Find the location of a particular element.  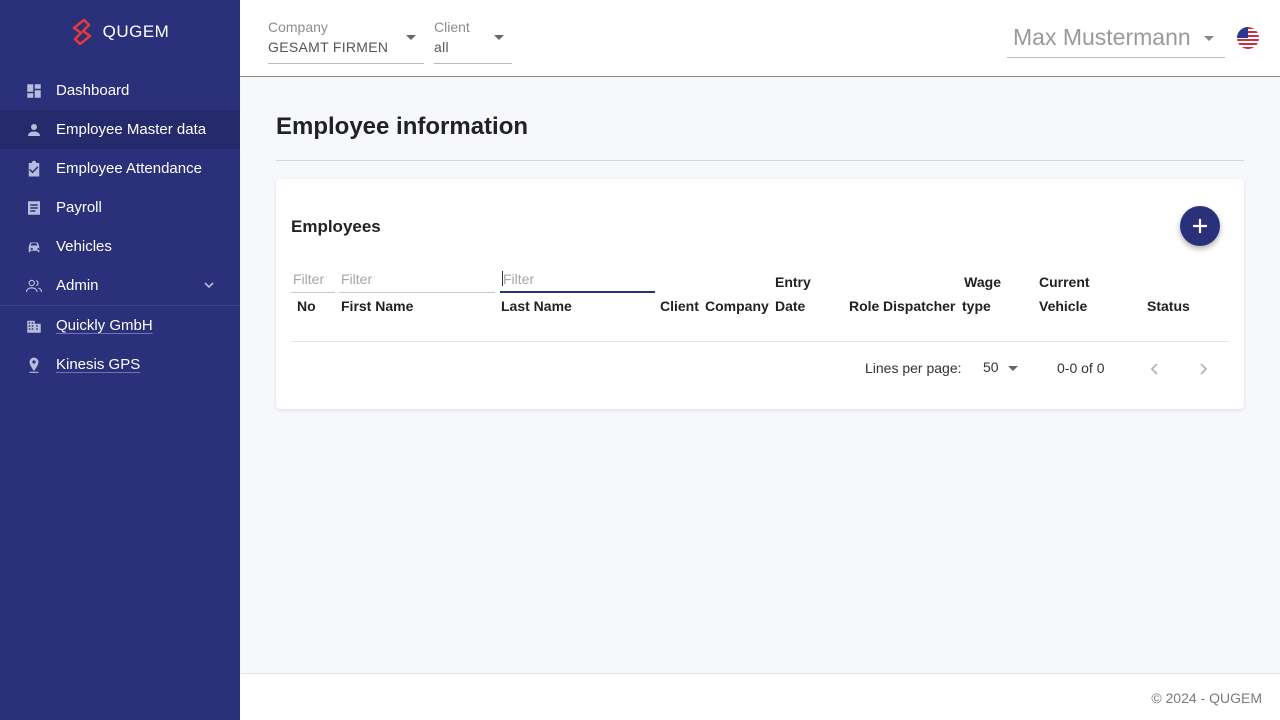

sidebar-item-dashboard: Dashboard is located at coordinates (120, 90).